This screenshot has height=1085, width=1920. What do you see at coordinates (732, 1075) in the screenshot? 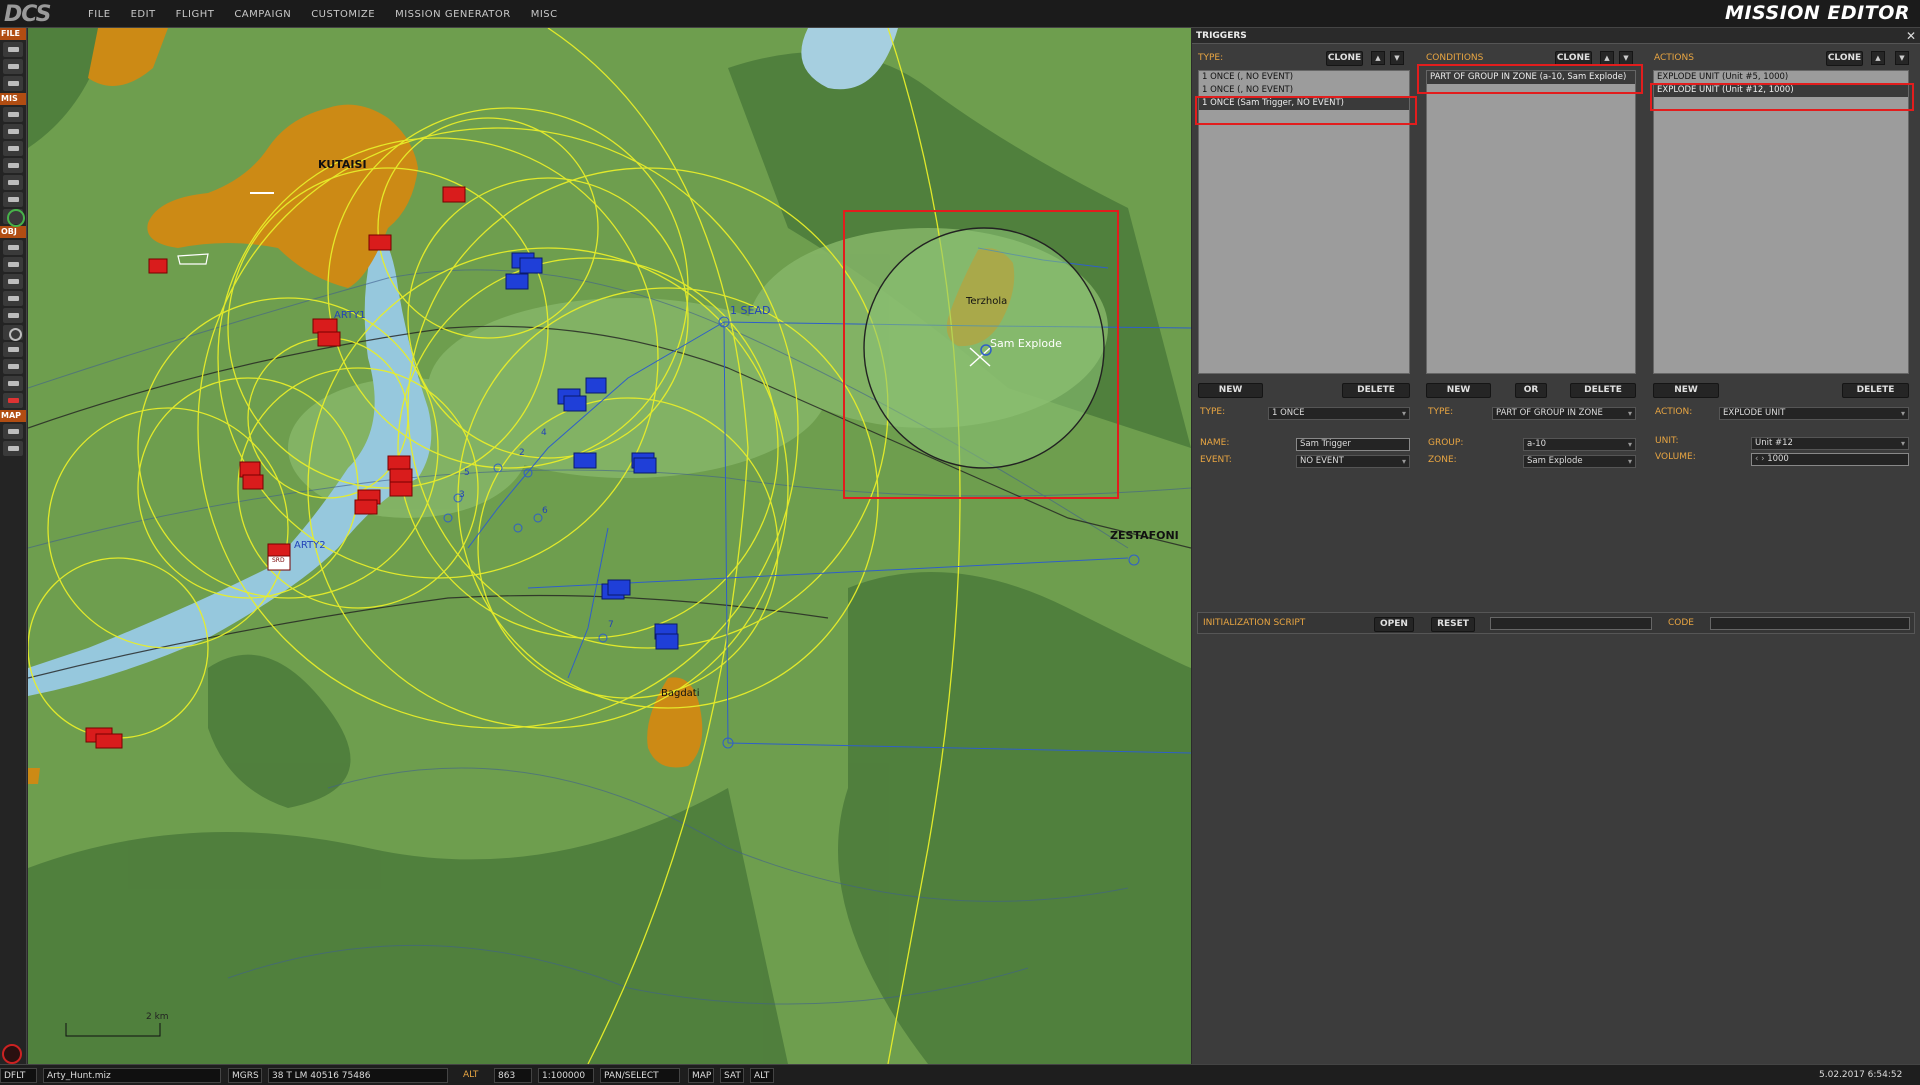
I see `satellite-view-button: SAT` at bounding box center [732, 1075].